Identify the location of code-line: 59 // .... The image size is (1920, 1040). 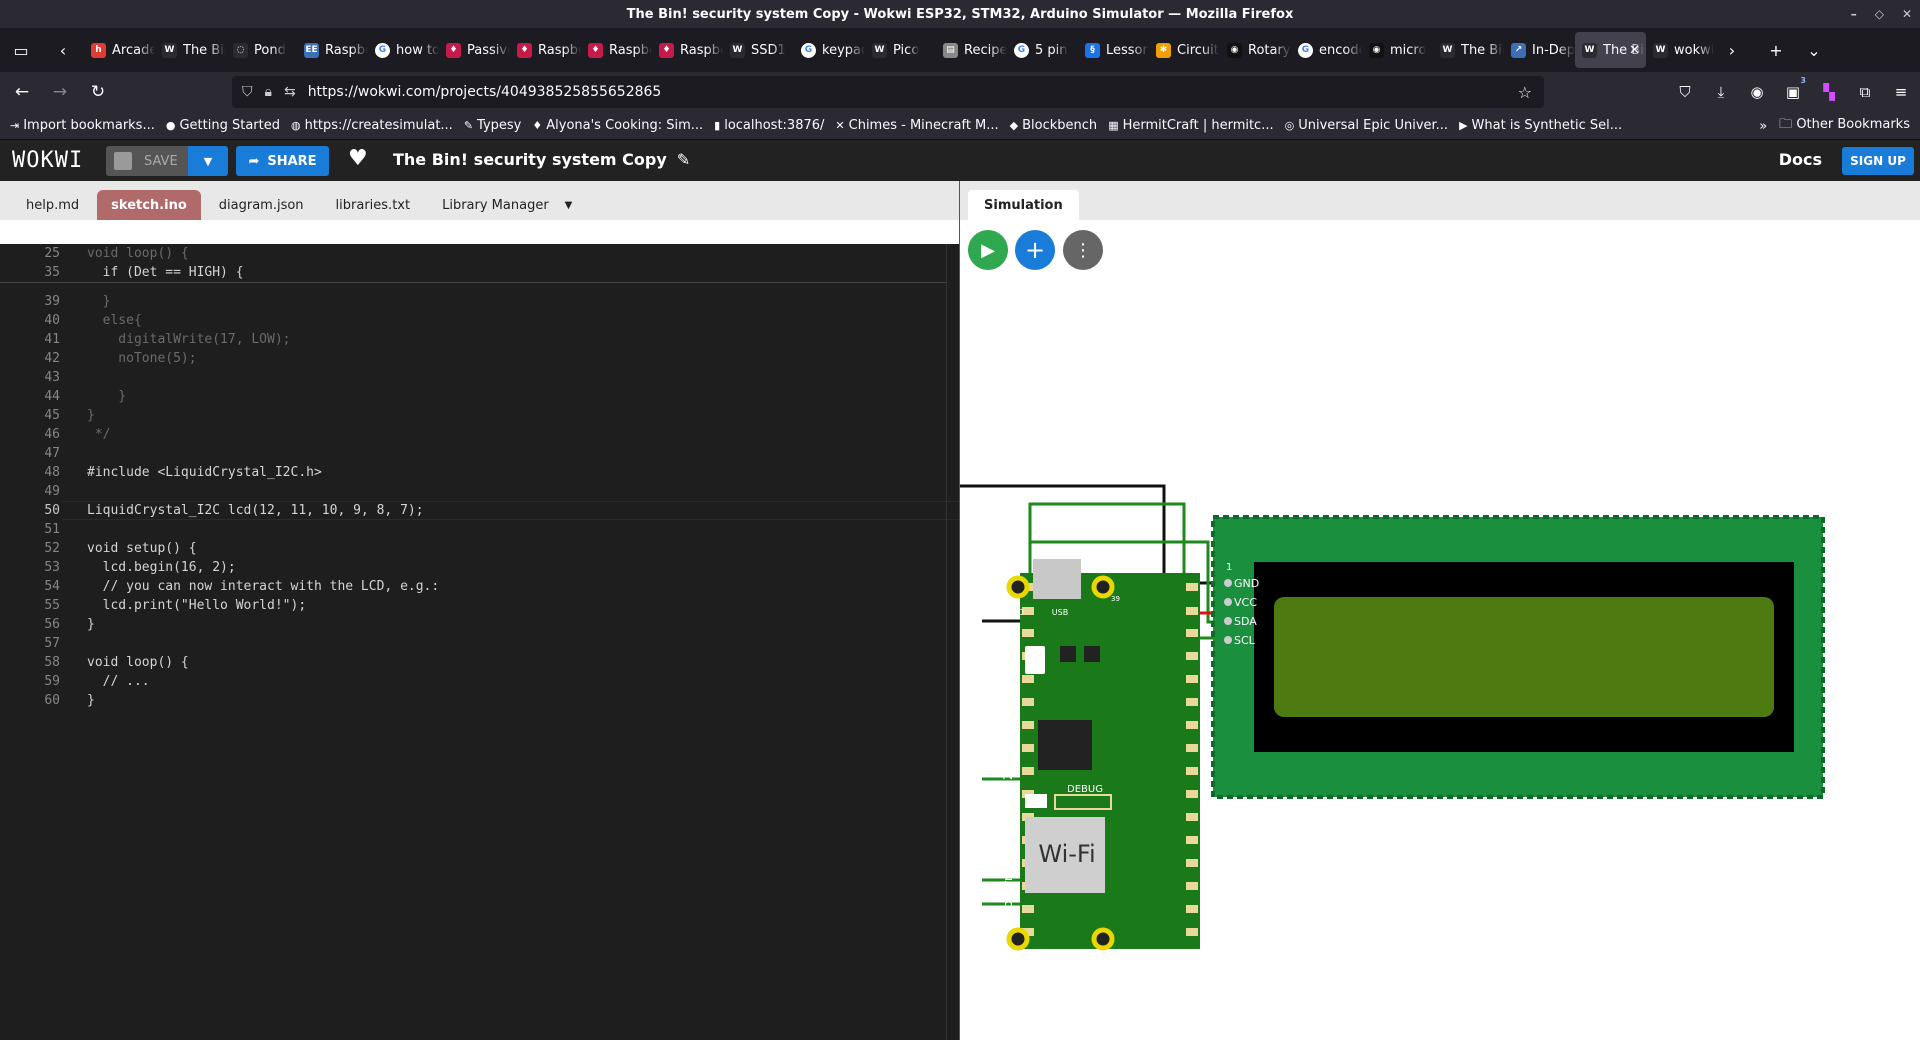
(473, 681).